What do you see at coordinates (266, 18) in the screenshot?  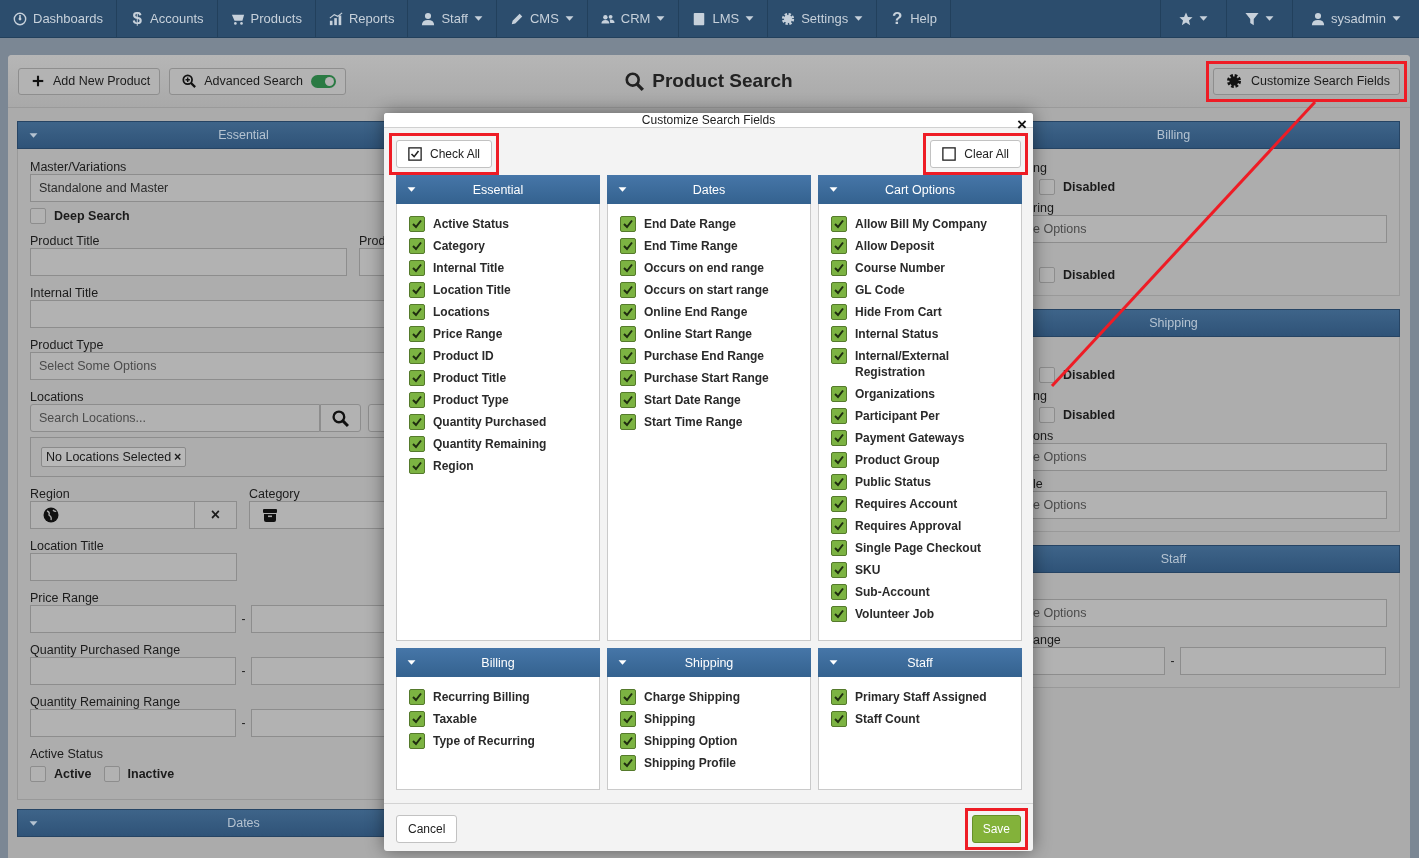 I see `nav-item: Products` at bounding box center [266, 18].